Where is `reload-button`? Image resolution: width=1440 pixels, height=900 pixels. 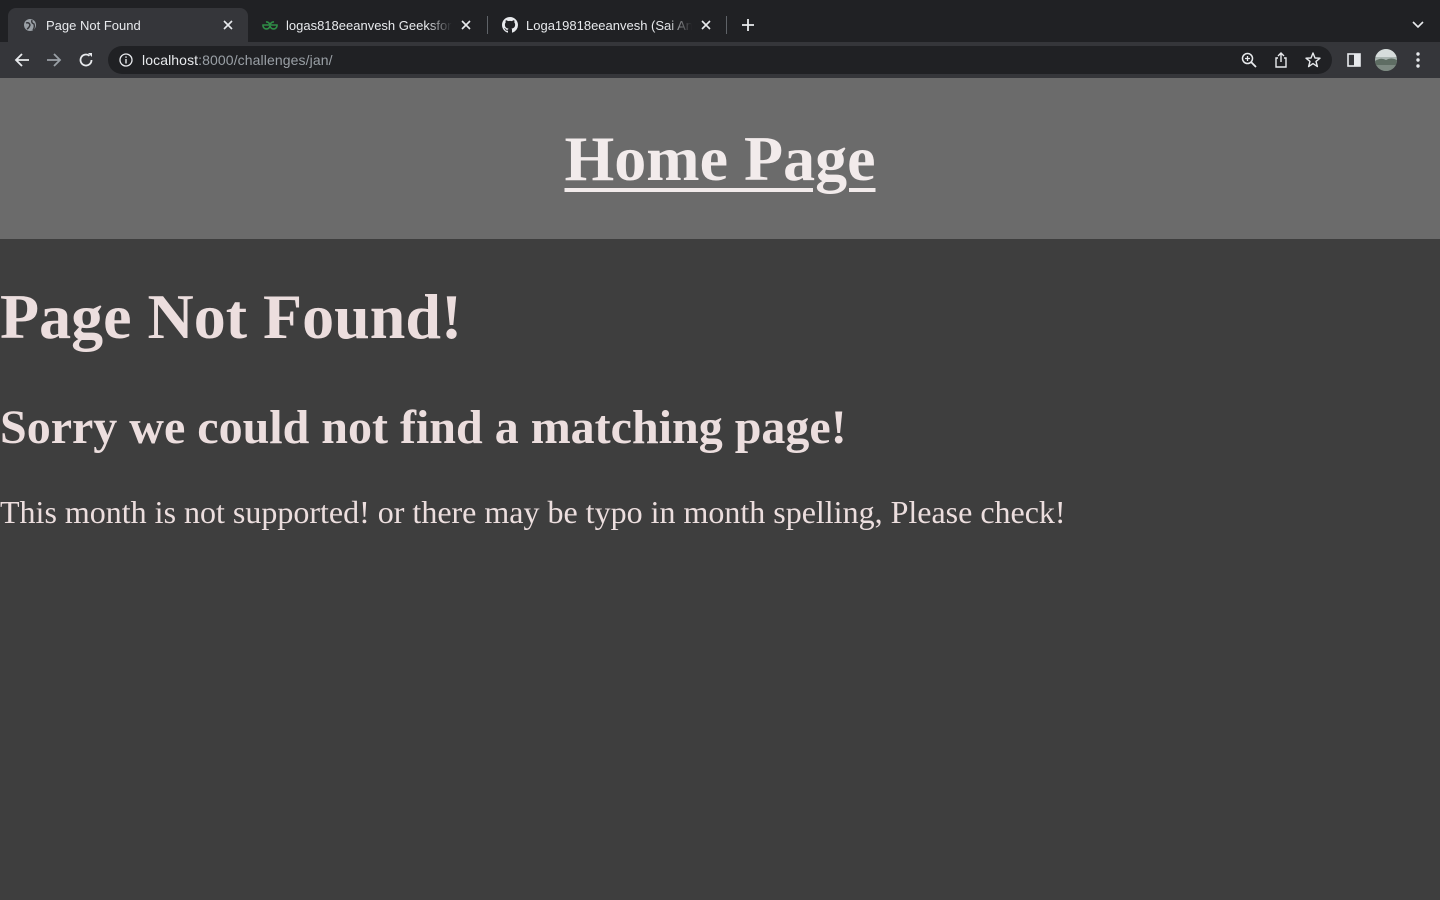
reload-button is located at coordinates (86, 60).